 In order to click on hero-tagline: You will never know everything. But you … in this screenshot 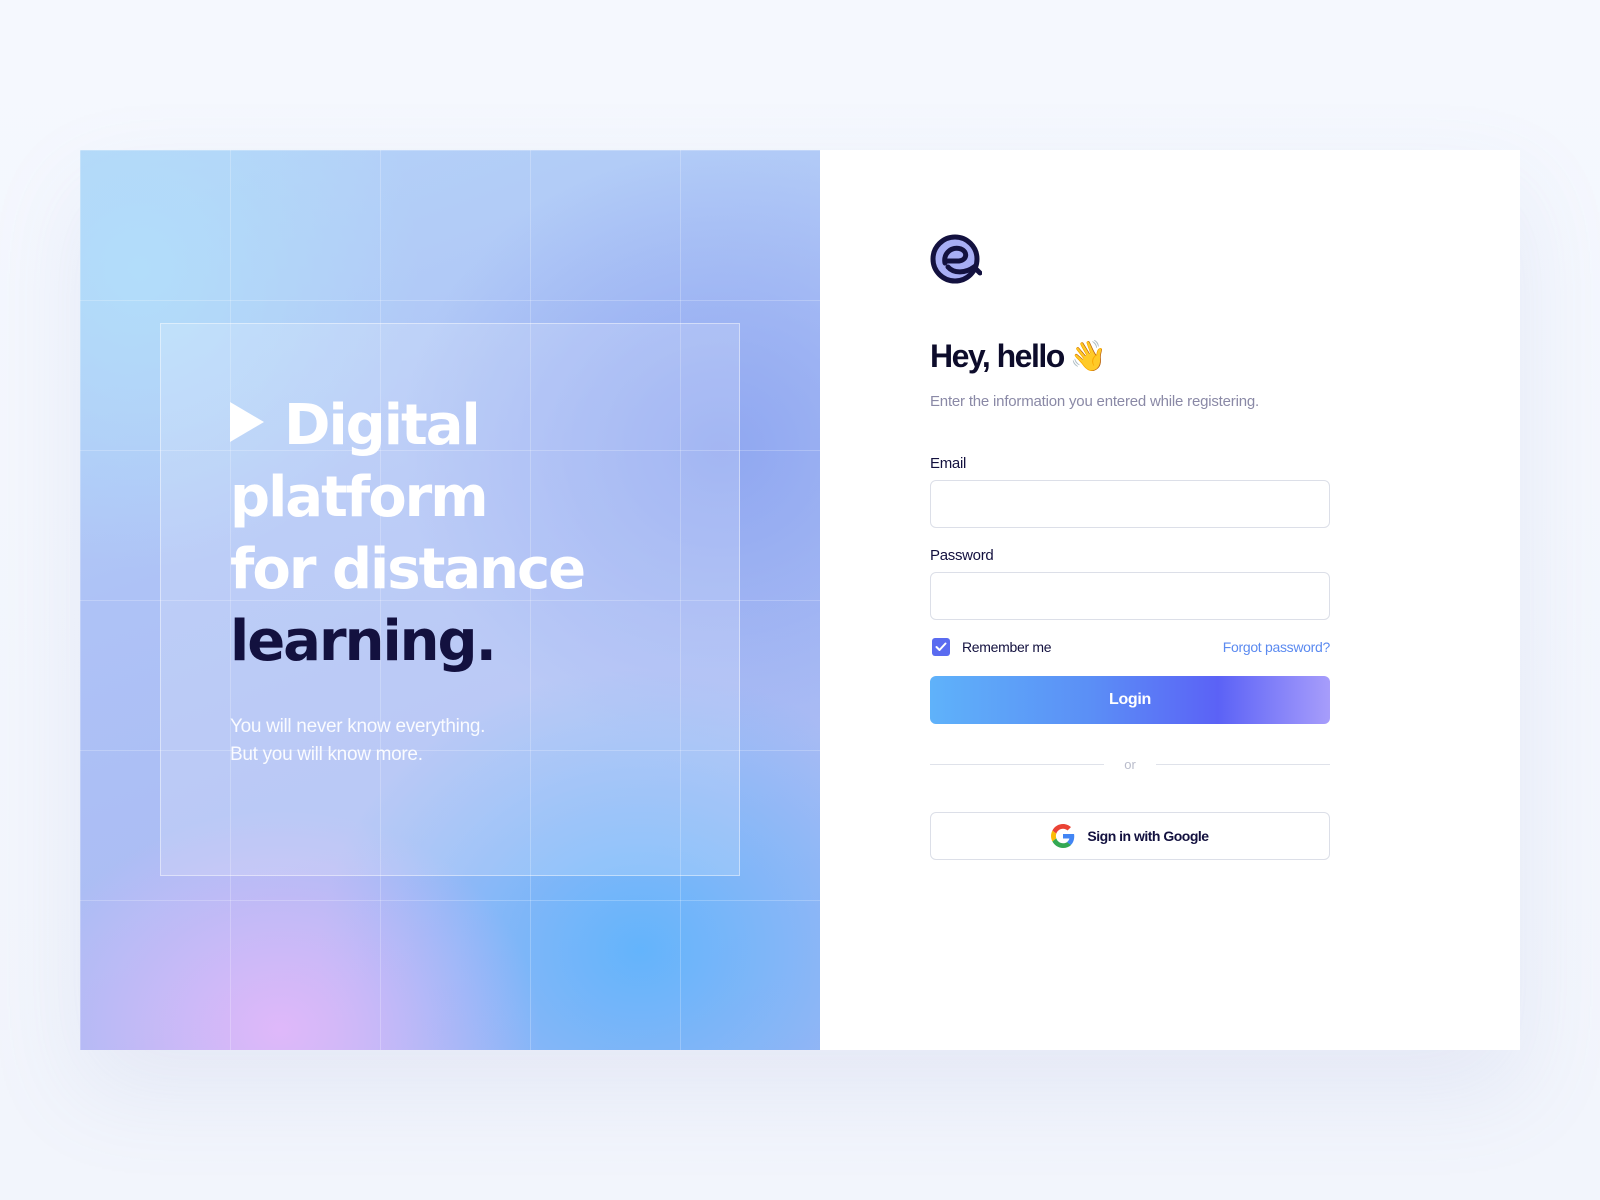, I will do `click(357, 741)`.